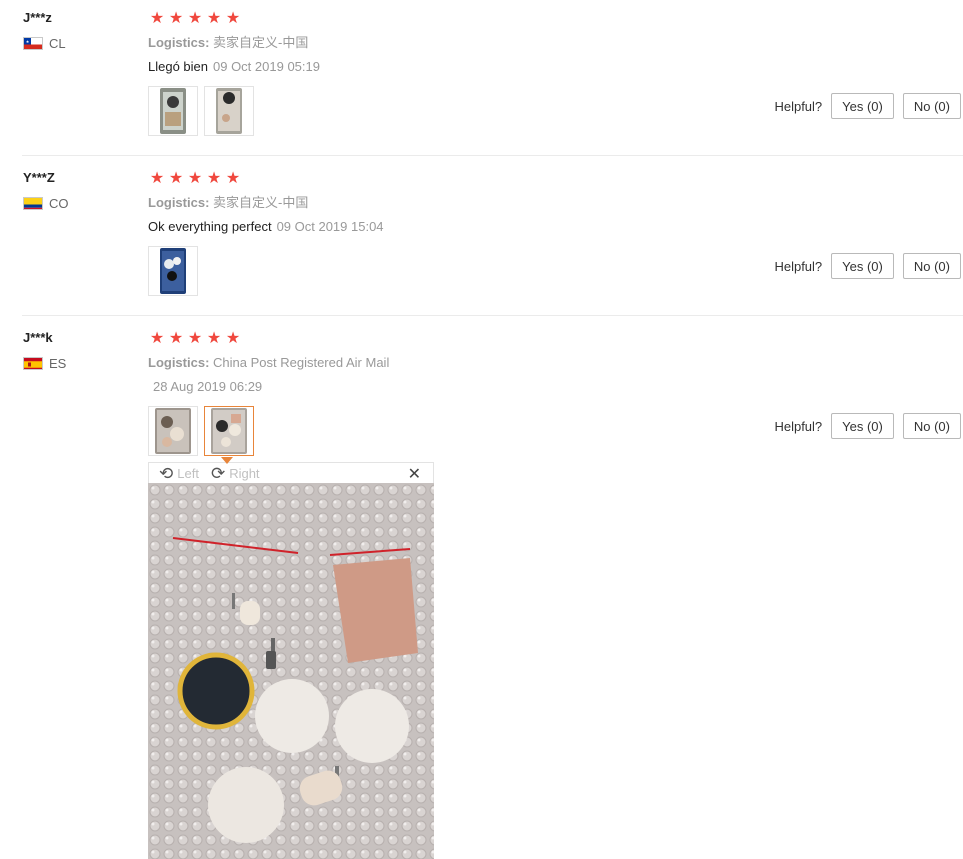 The width and height of the screenshot is (963, 859). What do you see at coordinates (44, 363) in the screenshot?
I see `reviewer-country: ES` at bounding box center [44, 363].